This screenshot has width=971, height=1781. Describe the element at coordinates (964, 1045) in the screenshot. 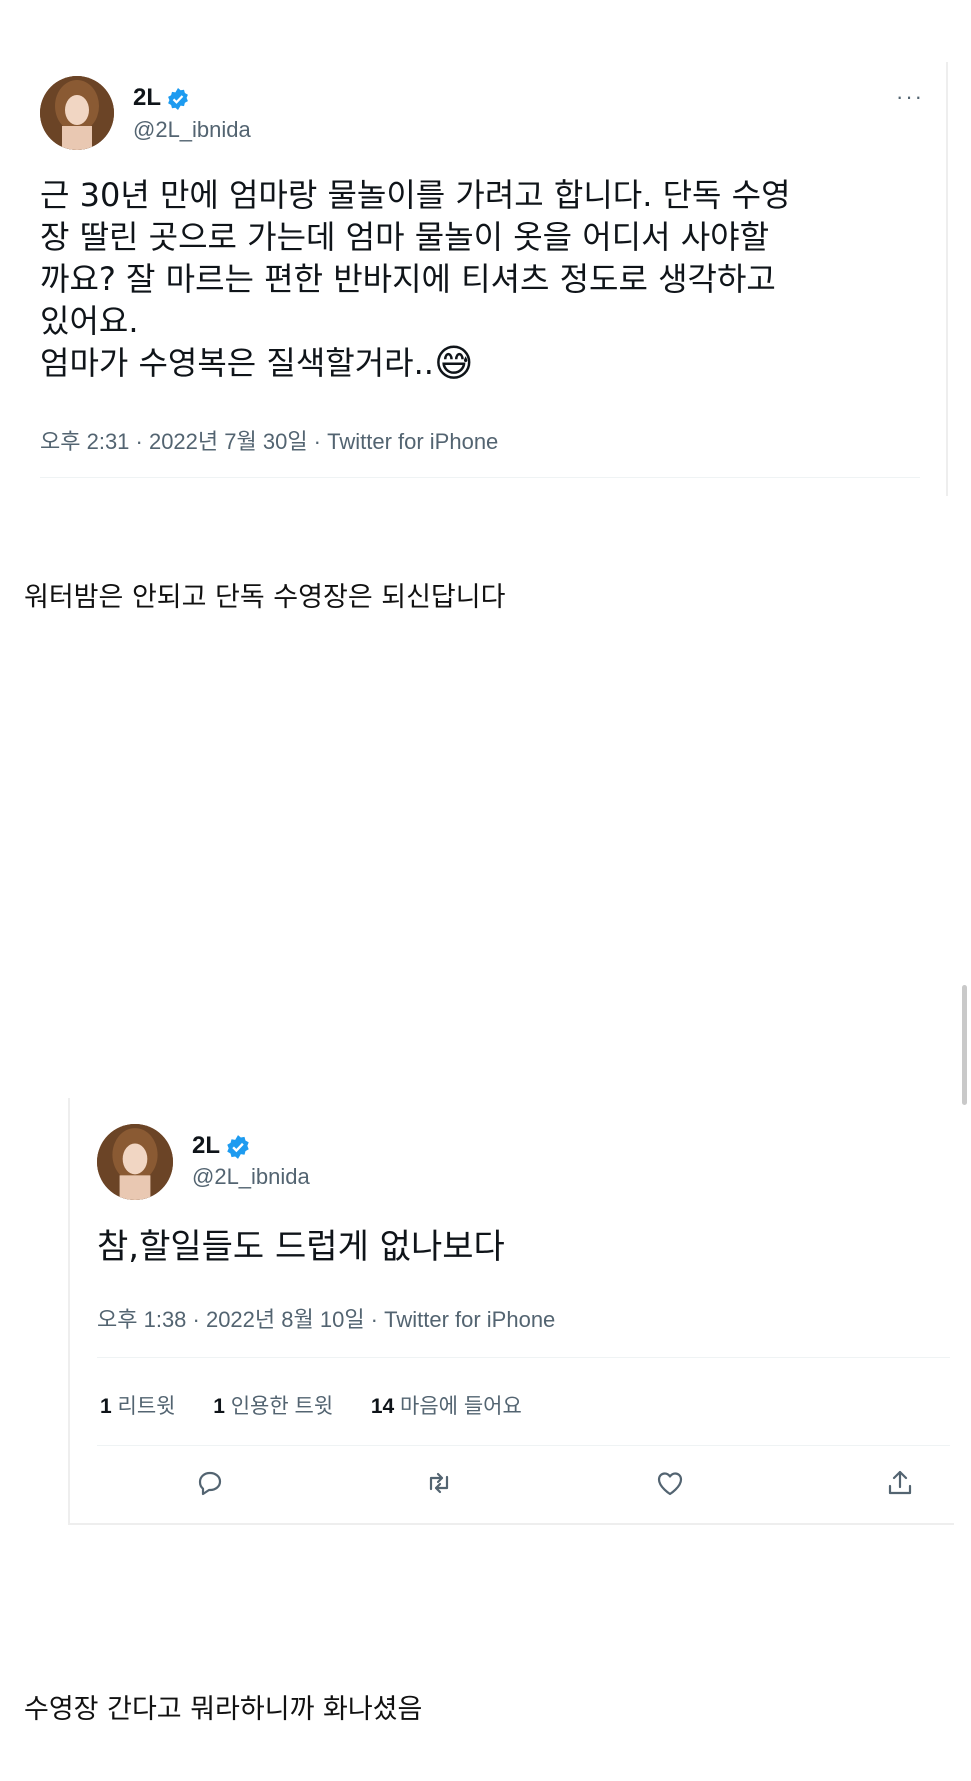

I see `scrollbar-thumb` at that location.